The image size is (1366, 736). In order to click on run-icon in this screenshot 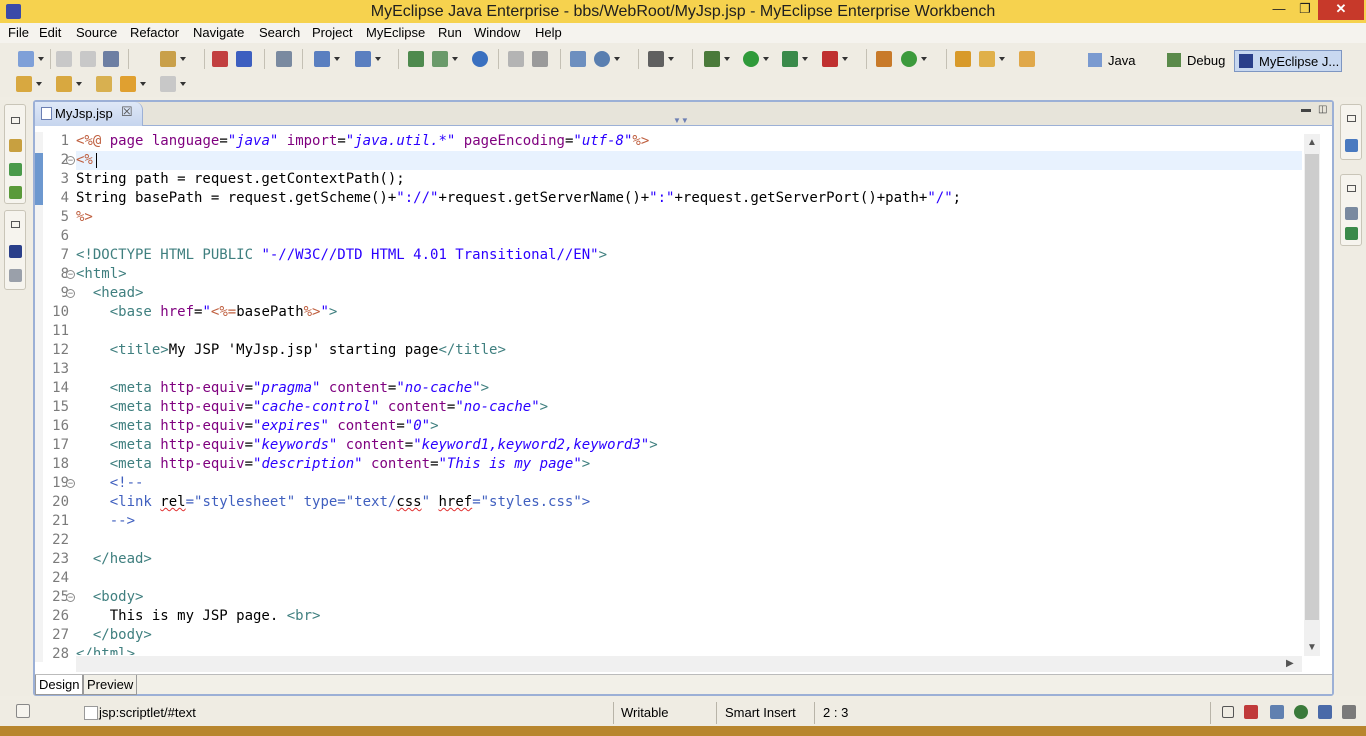, I will do `click(756, 59)`.